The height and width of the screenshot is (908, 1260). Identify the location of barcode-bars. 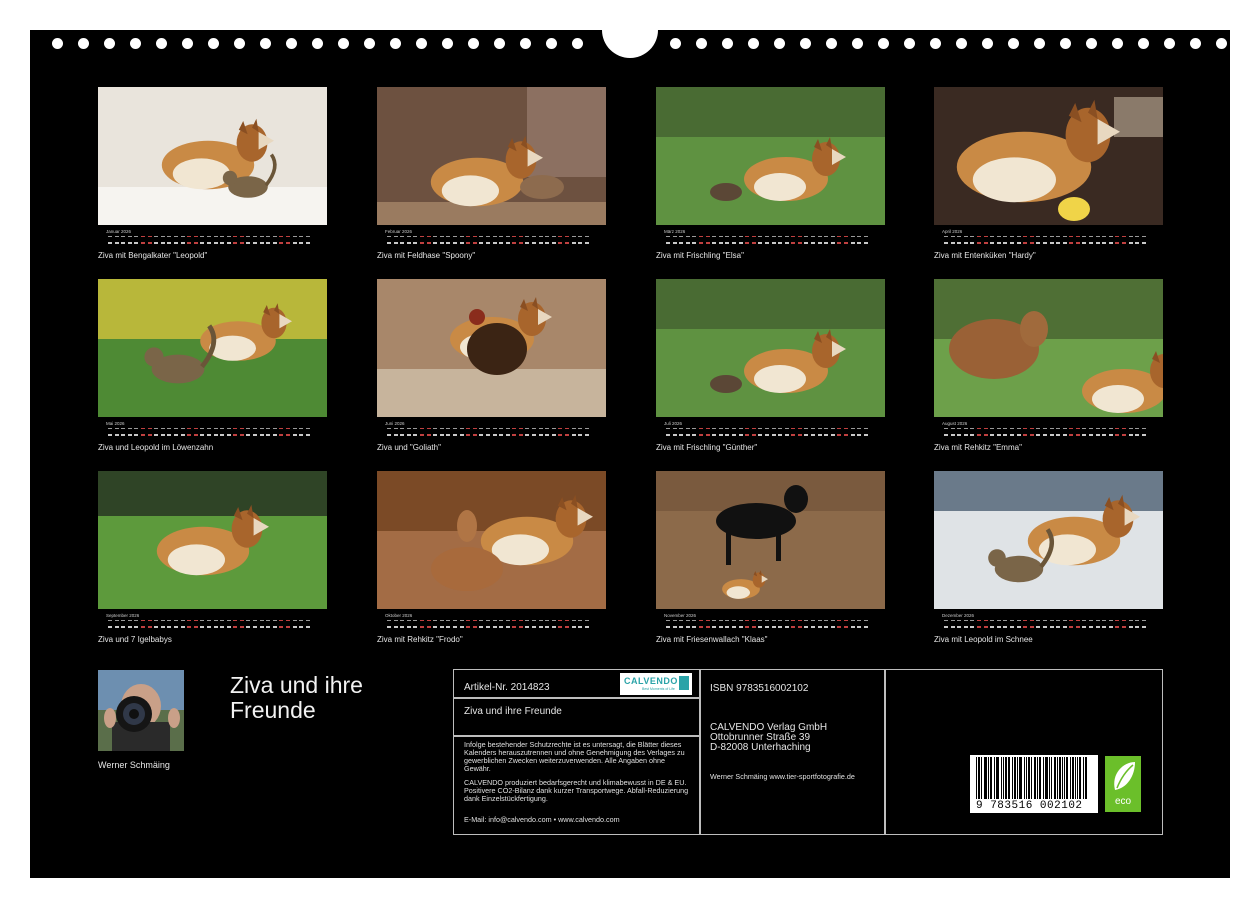
(1031, 778).